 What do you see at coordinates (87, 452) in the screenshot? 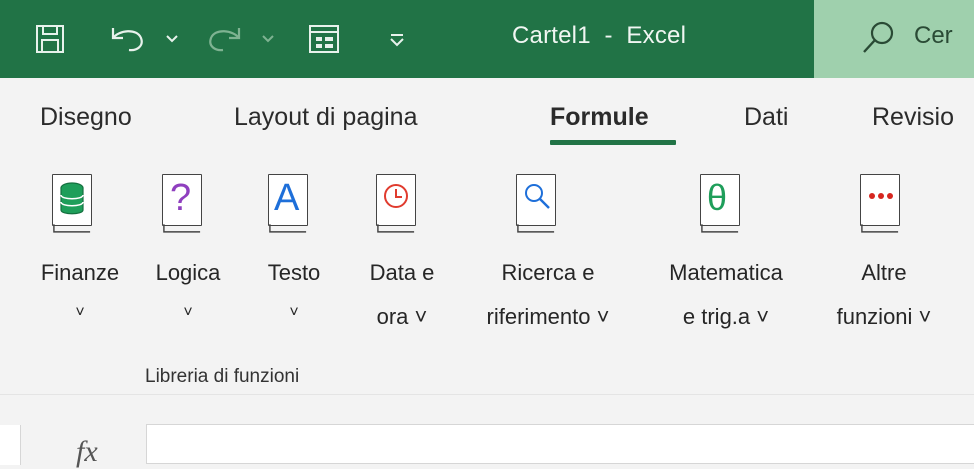
I see `insert-function-icon: fx` at bounding box center [87, 452].